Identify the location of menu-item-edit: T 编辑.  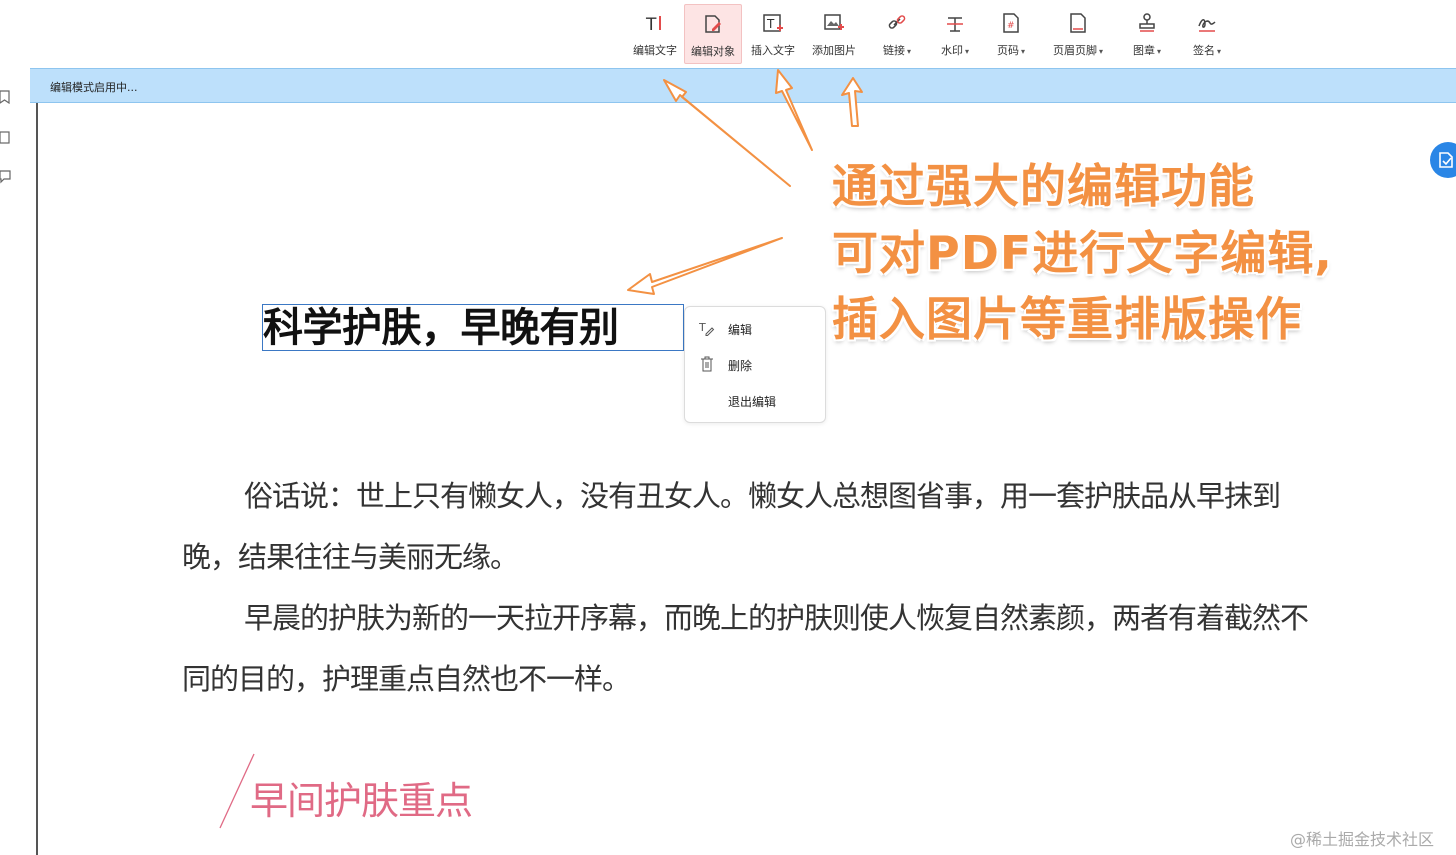
(755, 328).